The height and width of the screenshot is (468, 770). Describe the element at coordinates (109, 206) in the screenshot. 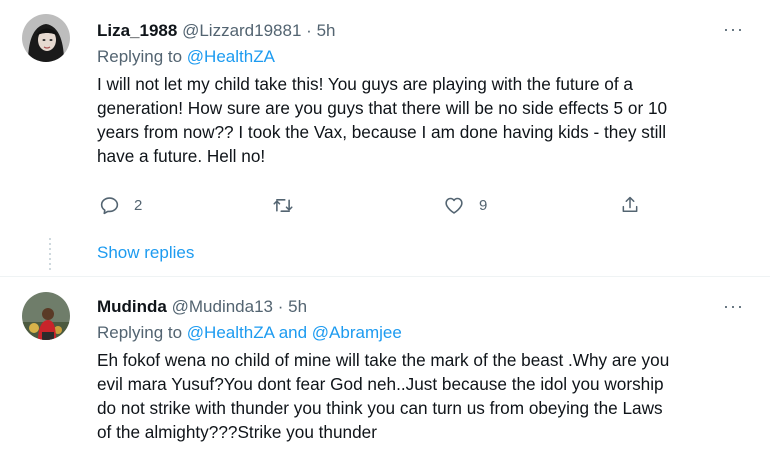

I see `reply-icon` at that location.